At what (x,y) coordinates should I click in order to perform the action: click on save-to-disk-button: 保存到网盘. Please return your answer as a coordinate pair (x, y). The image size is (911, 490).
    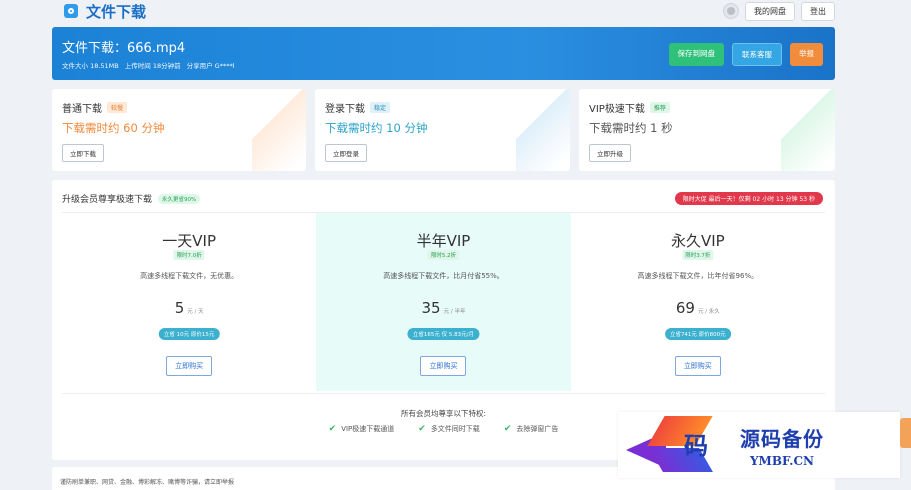
    Looking at the image, I should click on (696, 54).